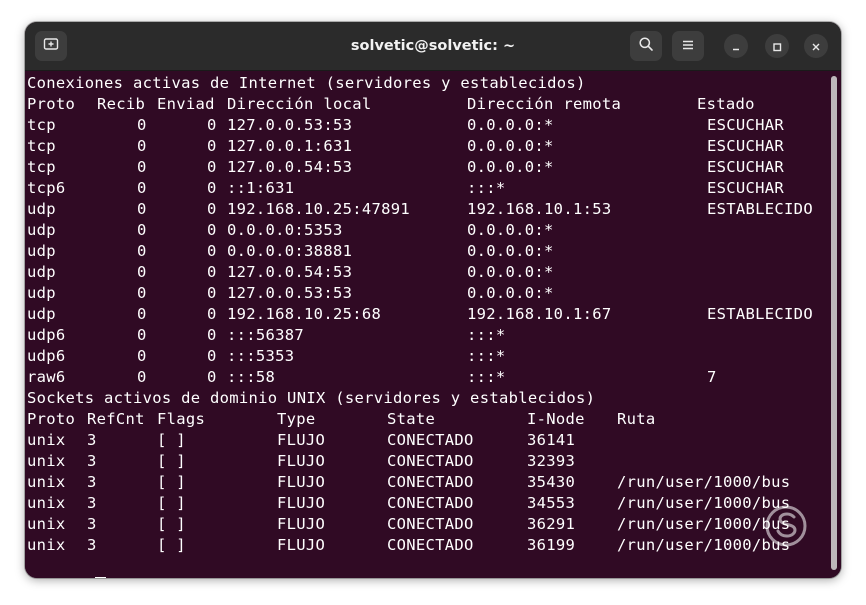 The height and width of the screenshot is (605, 866). Describe the element at coordinates (46, 377) in the screenshot. I see `cell-proto: raw6` at that location.